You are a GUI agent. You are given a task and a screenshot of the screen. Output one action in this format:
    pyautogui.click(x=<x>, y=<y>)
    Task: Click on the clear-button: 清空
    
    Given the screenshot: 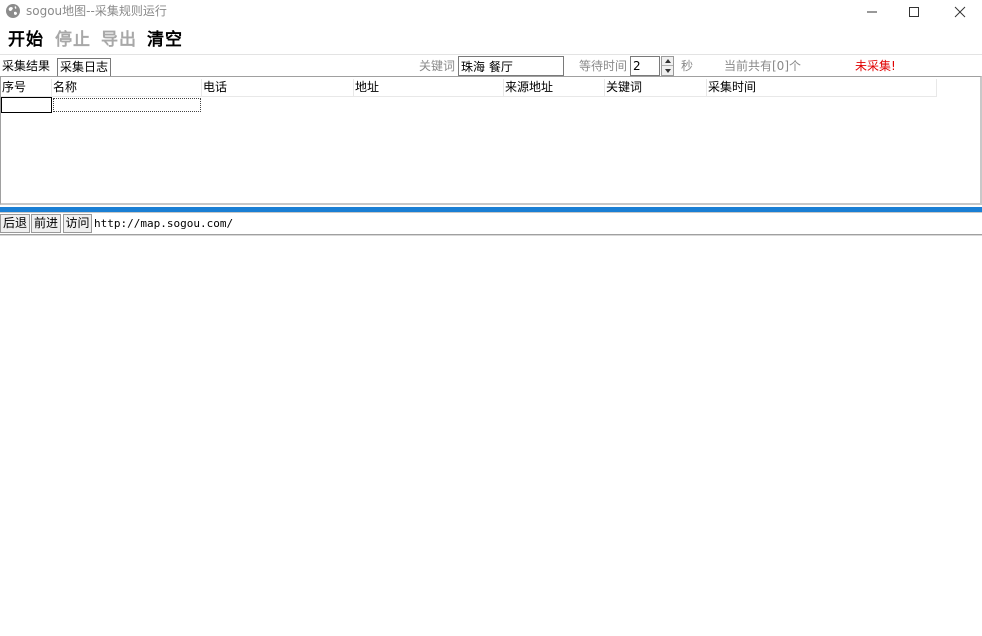 What is the action you would take?
    pyautogui.click(x=165, y=40)
    